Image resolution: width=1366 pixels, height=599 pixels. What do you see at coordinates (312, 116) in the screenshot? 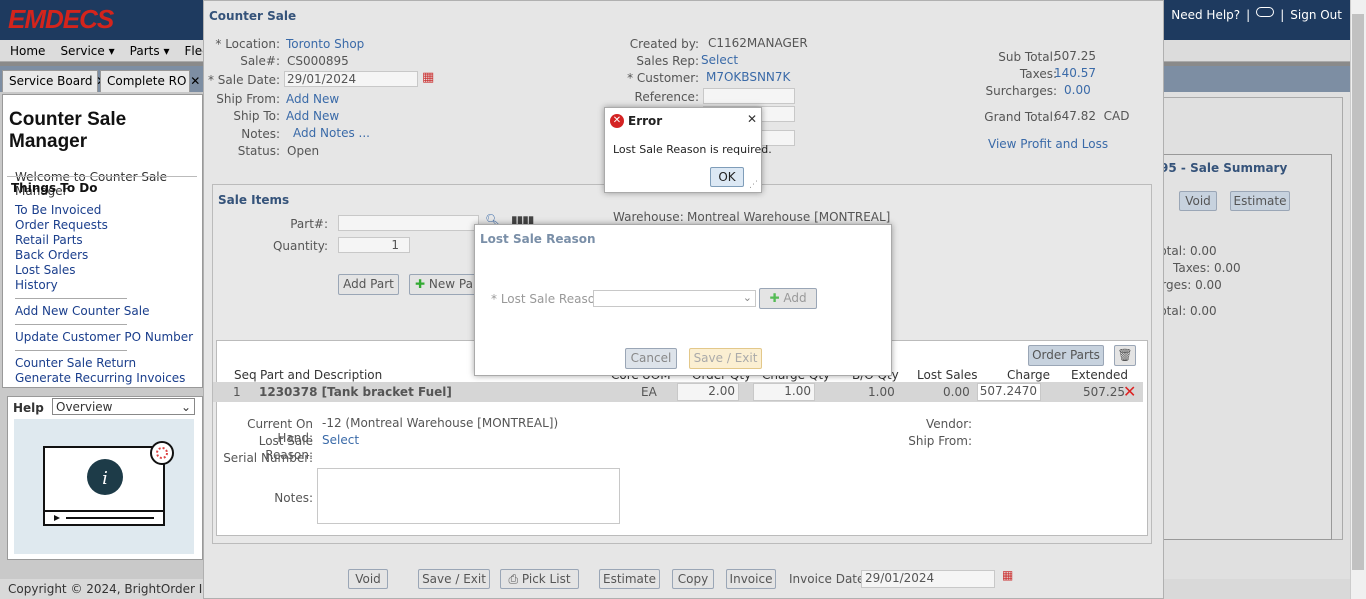
I see `ship-to-link: Add New` at bounding box center [312, 116].